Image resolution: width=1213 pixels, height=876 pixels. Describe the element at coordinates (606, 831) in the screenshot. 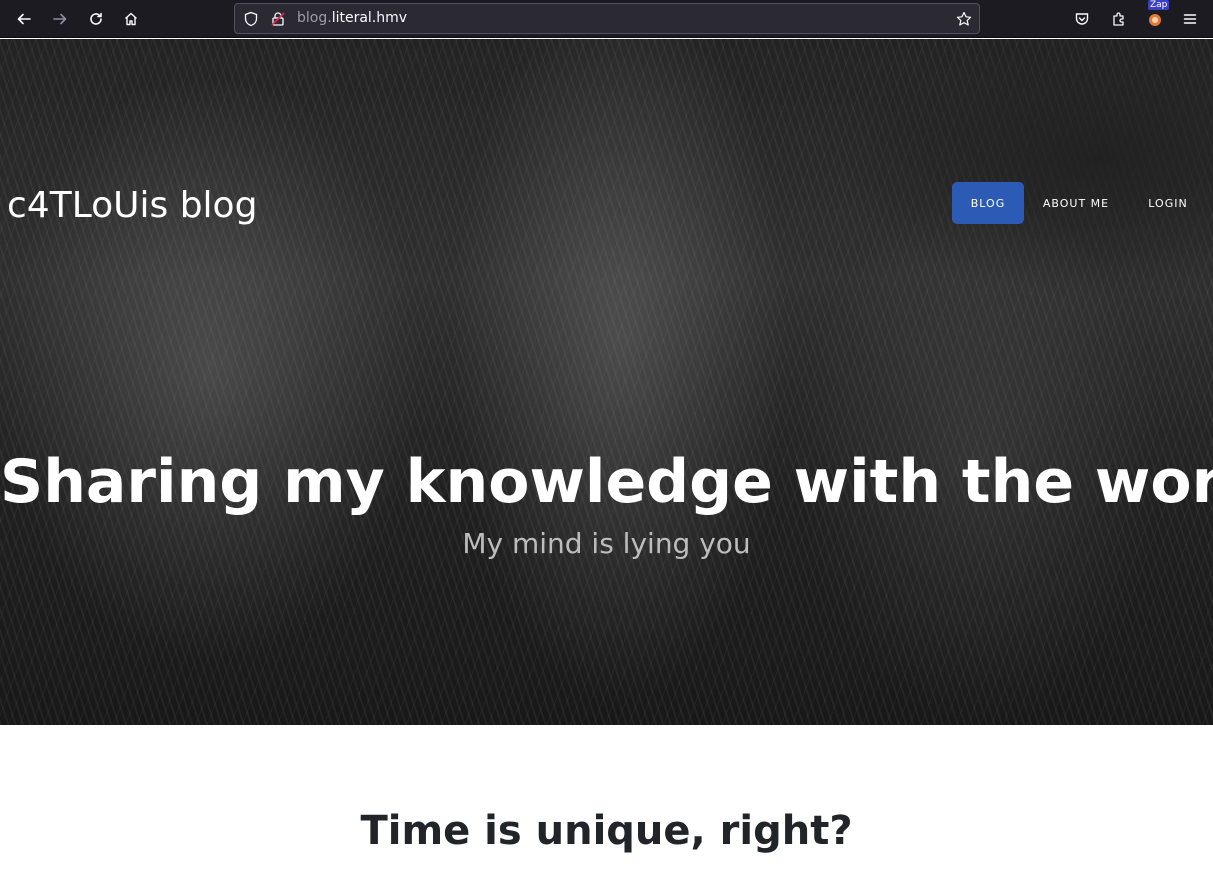

I see `post-title: Time is unique, right?` at that location.